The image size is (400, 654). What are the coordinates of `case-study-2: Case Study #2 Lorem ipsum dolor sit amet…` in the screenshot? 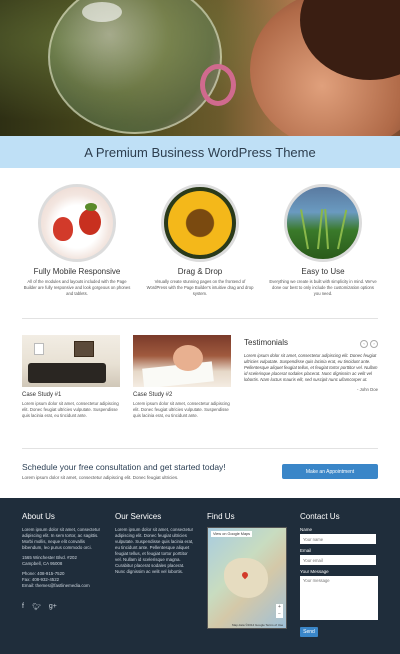 It's located at (182, 377).